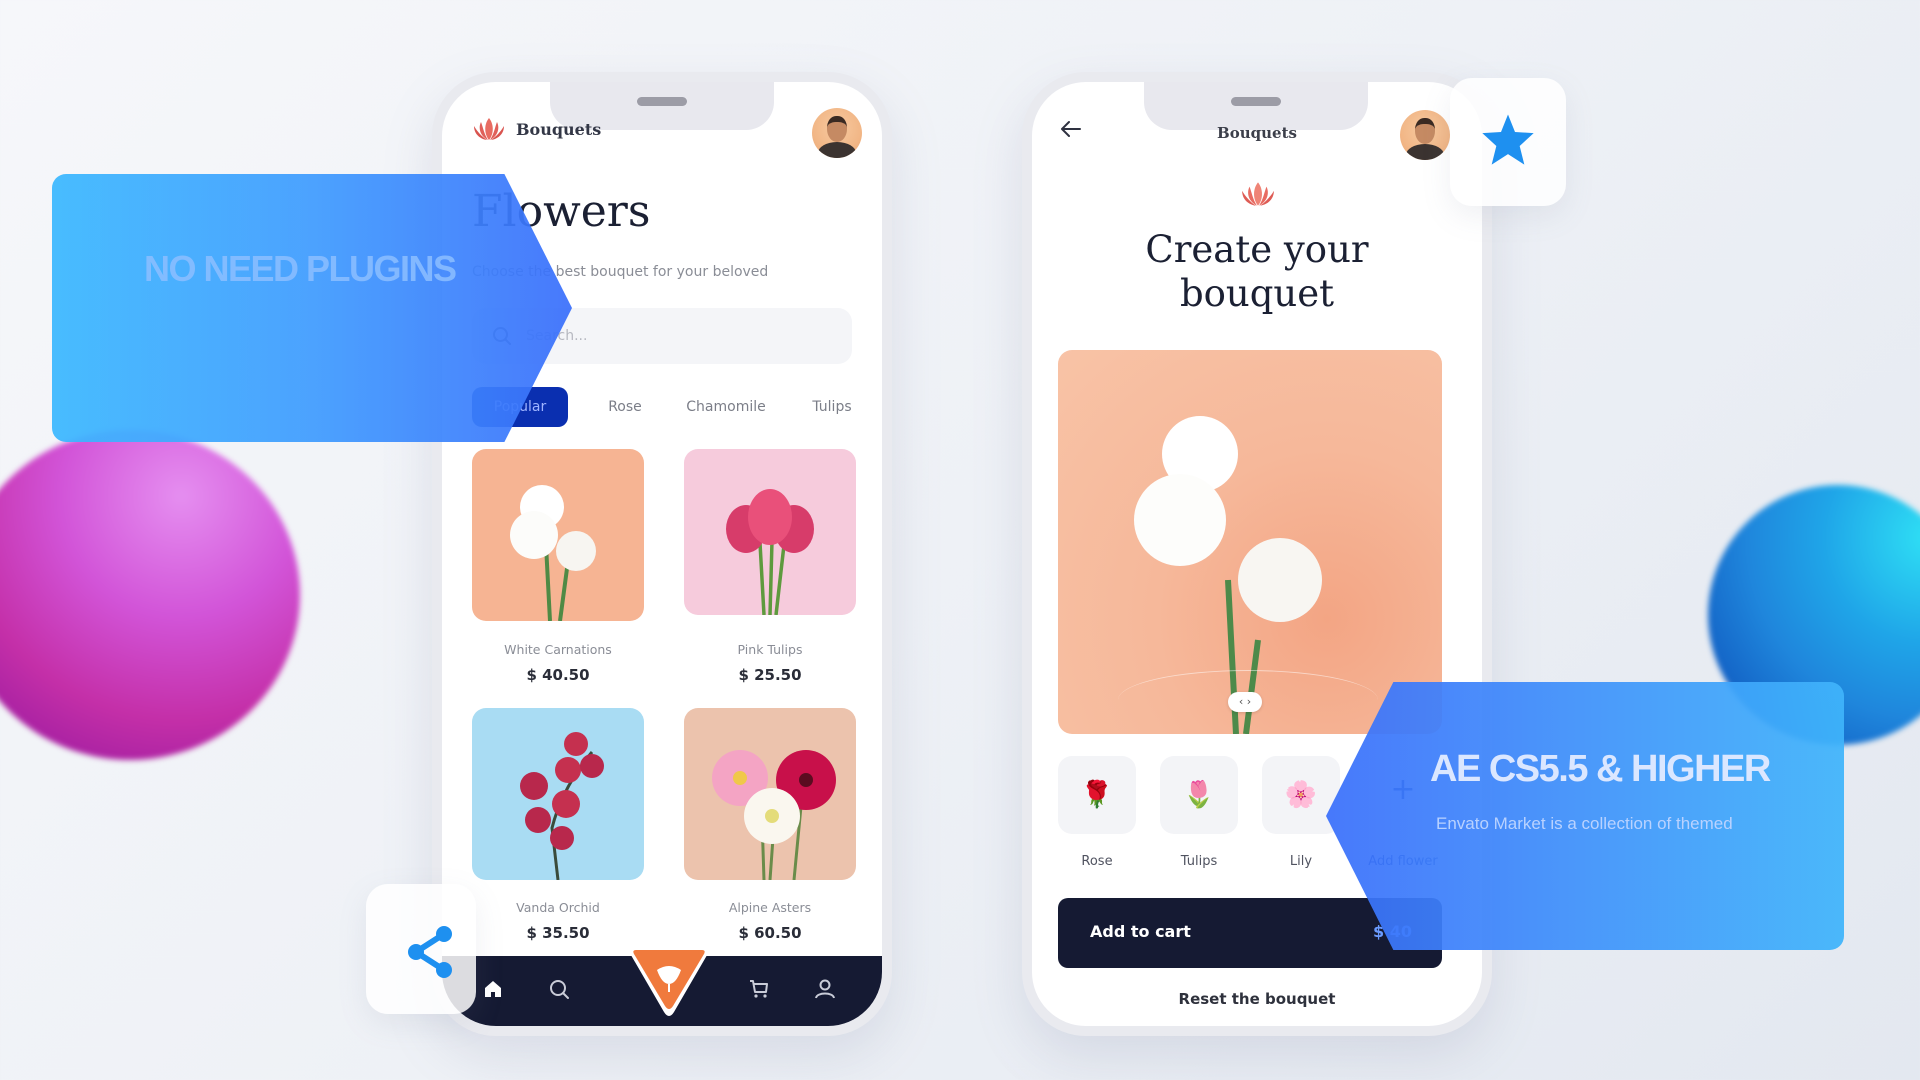 Image resolution: width=1920 pixels, height=1080 pixels. Describe the element at coordinates (770, 907) in the screenshot. I see `product-name: Alpine Asters` at that location.